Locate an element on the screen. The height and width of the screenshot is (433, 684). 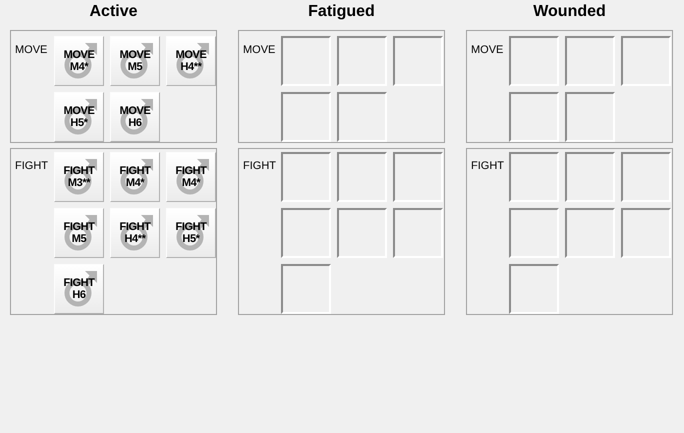
action-card-button: MOVE H4** is located at coordinates (191, 61).